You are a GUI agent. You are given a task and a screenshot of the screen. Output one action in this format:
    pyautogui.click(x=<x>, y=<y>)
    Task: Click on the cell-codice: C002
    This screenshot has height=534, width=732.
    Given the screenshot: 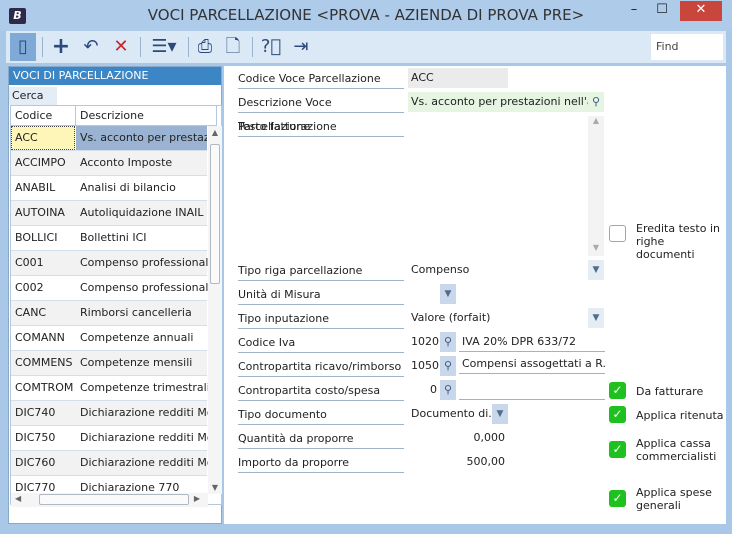 What is the action you would take?
    pyautogui.click(x=29, y=287)
    